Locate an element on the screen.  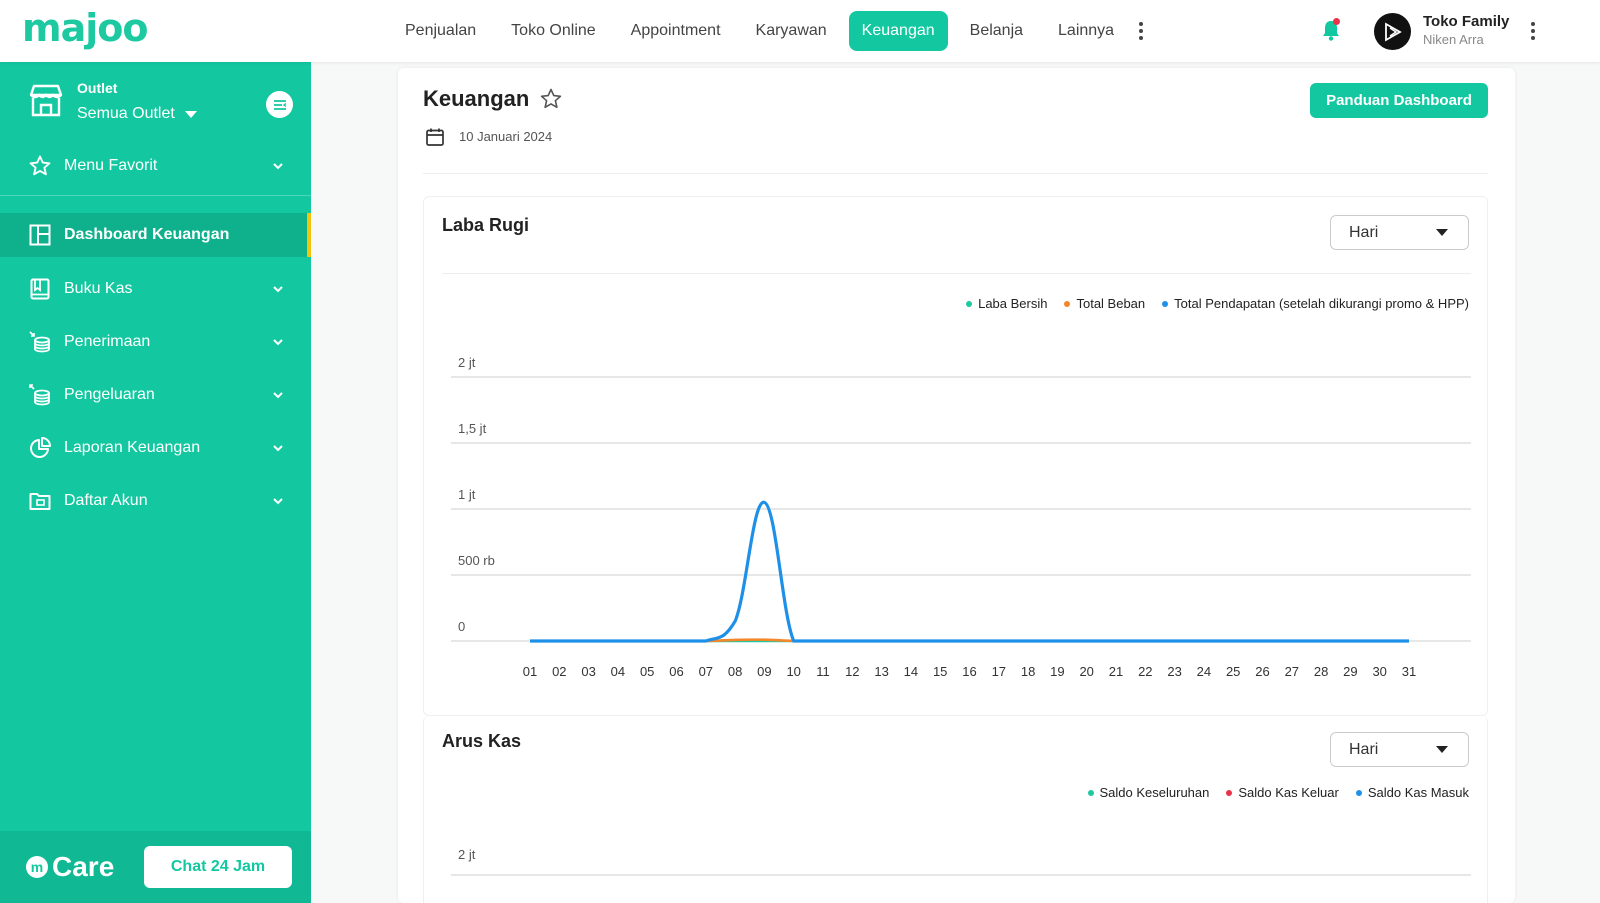
folder-icon is located at coordinates (40, 501).